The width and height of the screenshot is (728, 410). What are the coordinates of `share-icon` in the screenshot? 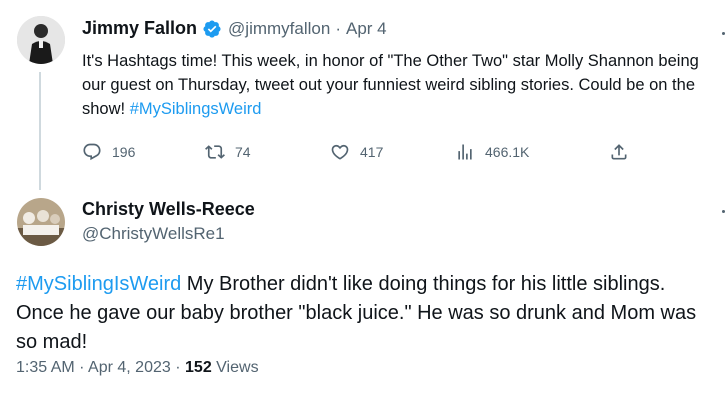 It's located at (619, 152).